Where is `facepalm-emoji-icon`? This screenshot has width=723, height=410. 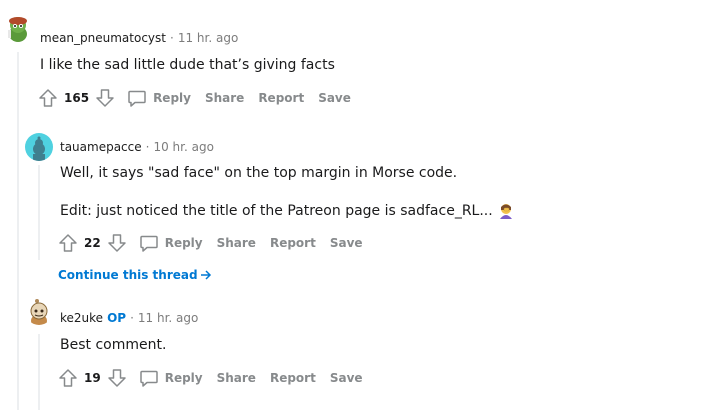 facepalm-emoji-icon is located at coordinates (505, 211).